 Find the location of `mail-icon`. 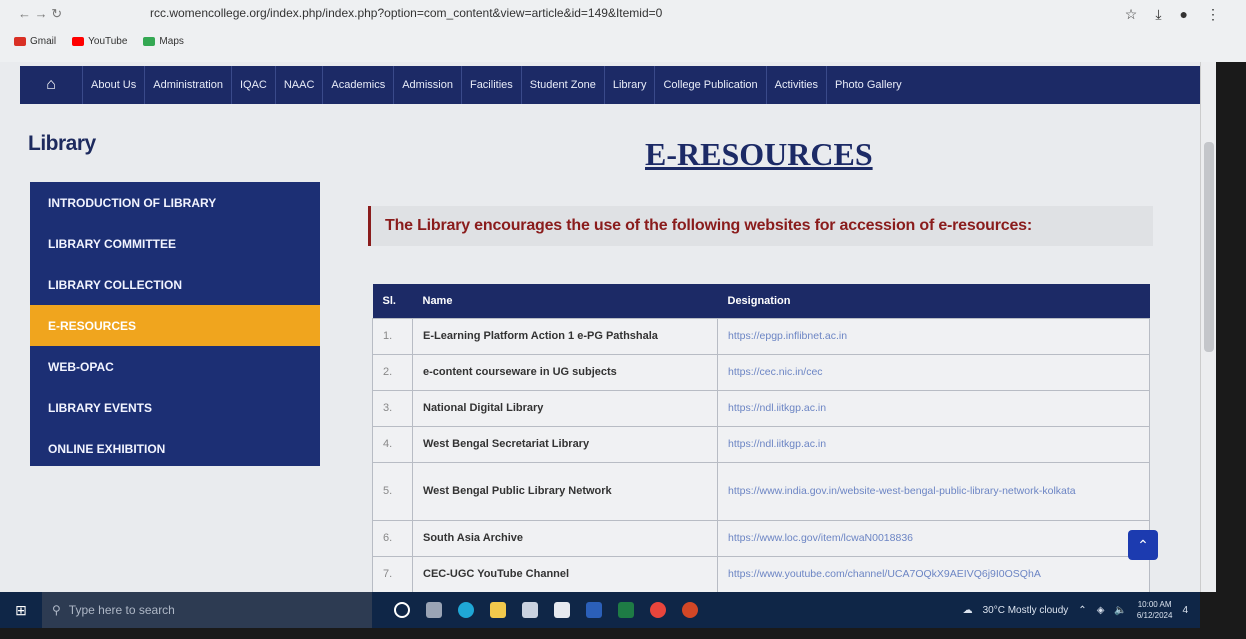

mail-icon is located at coordinates (562, 610).